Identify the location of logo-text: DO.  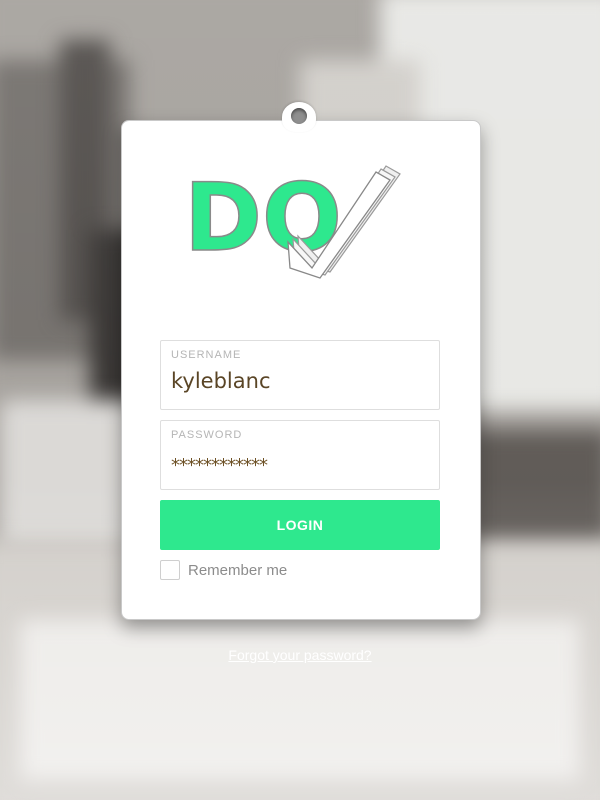
(263, 218).